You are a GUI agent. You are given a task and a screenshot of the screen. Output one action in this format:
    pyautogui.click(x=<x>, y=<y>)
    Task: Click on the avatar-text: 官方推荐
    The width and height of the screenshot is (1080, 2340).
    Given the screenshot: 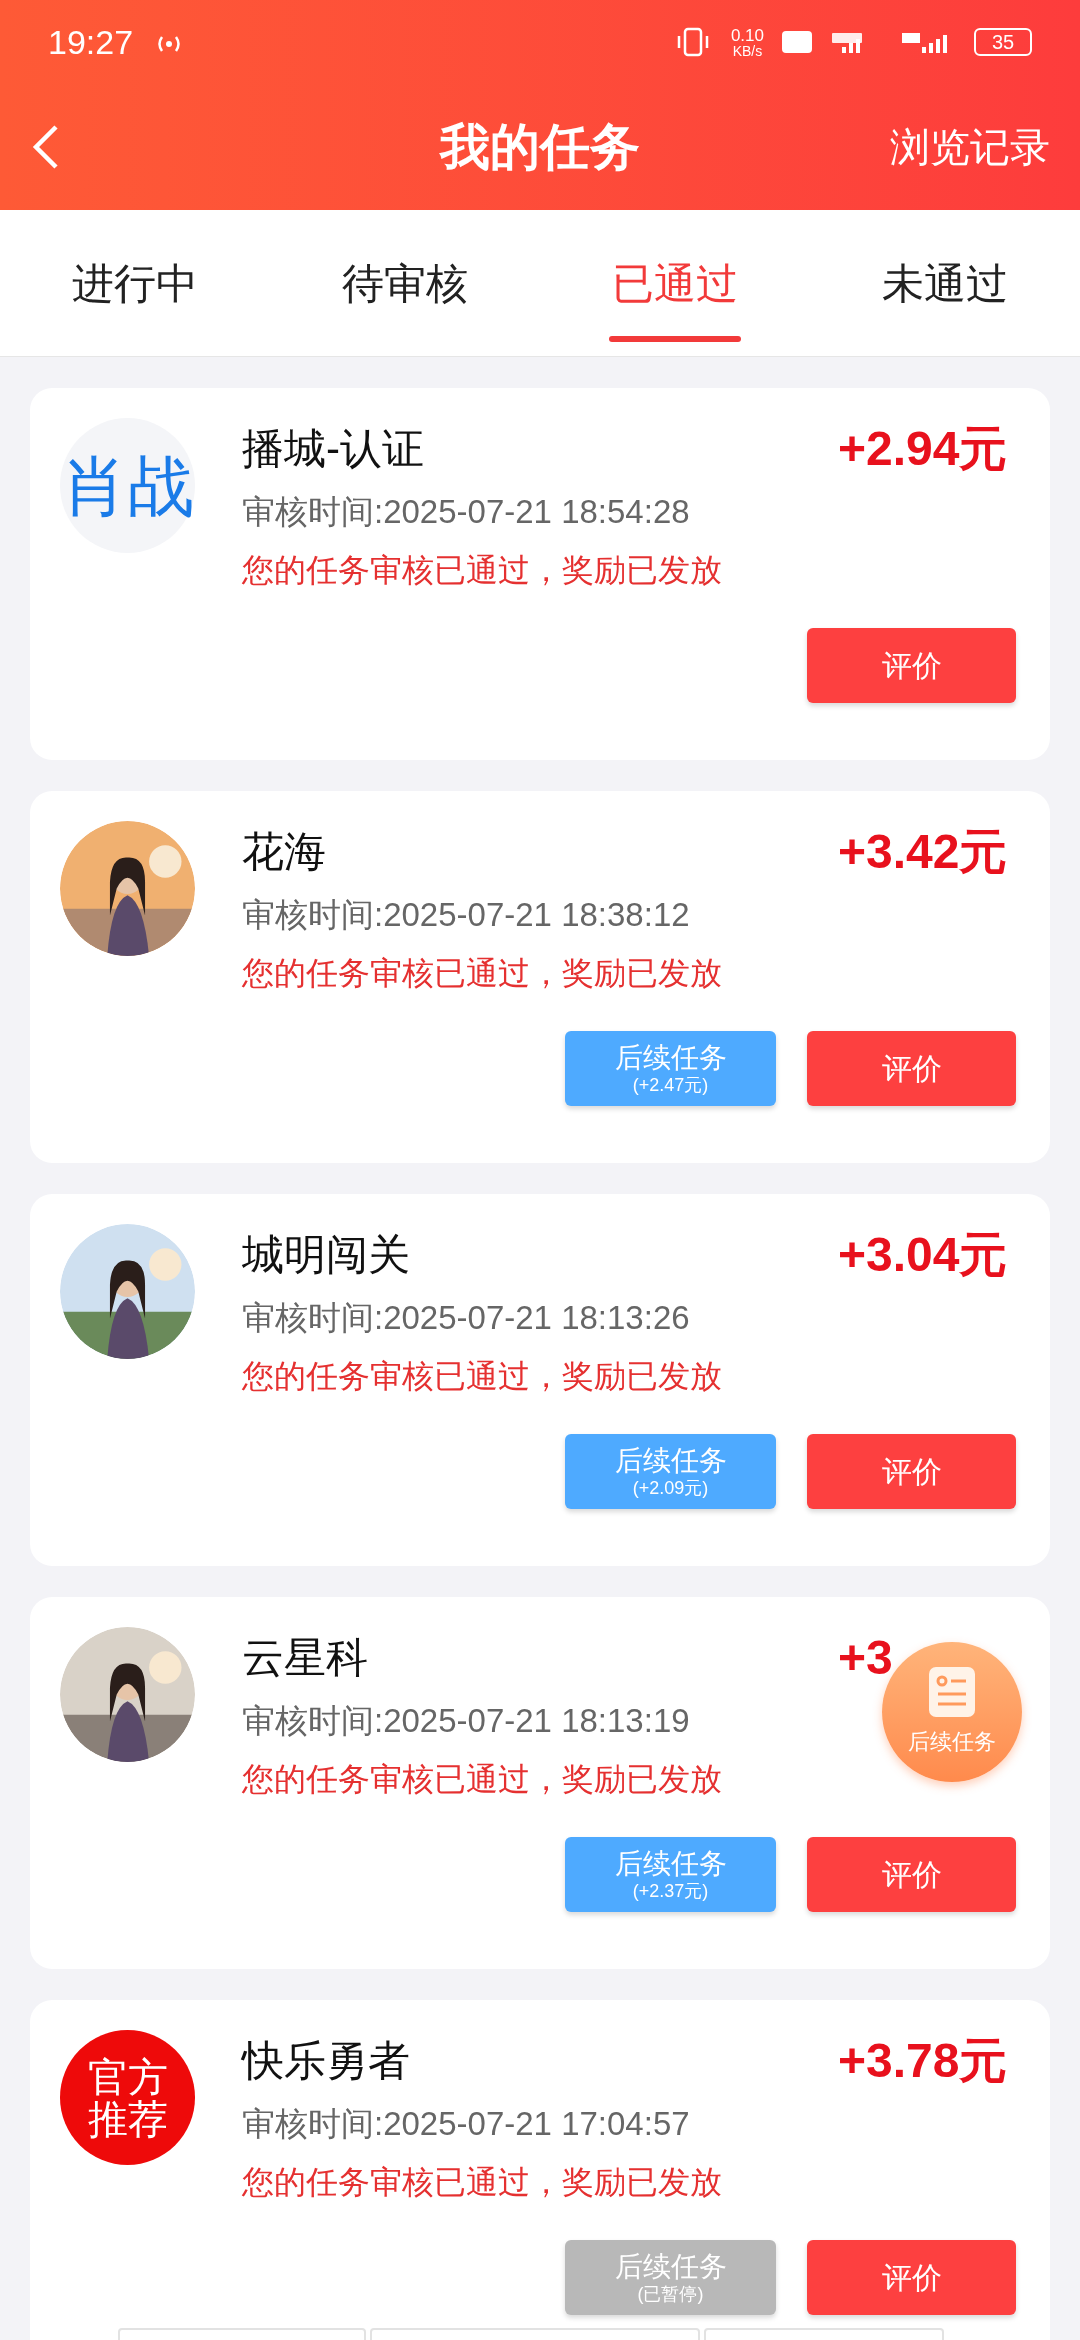 What is the action you would take?
    pyautogui.click(x=127, y=2097)
    